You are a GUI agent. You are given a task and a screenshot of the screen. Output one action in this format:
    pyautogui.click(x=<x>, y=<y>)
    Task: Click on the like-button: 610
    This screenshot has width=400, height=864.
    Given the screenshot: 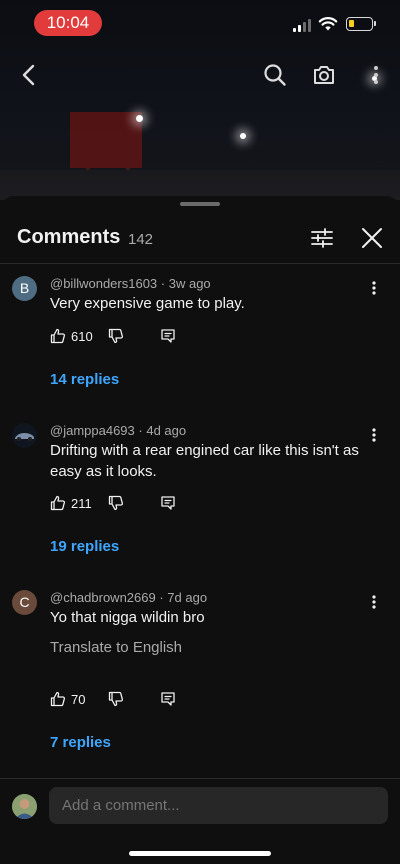 What is the action you would take?
    pyautogui.click(x=71, y=336)
    